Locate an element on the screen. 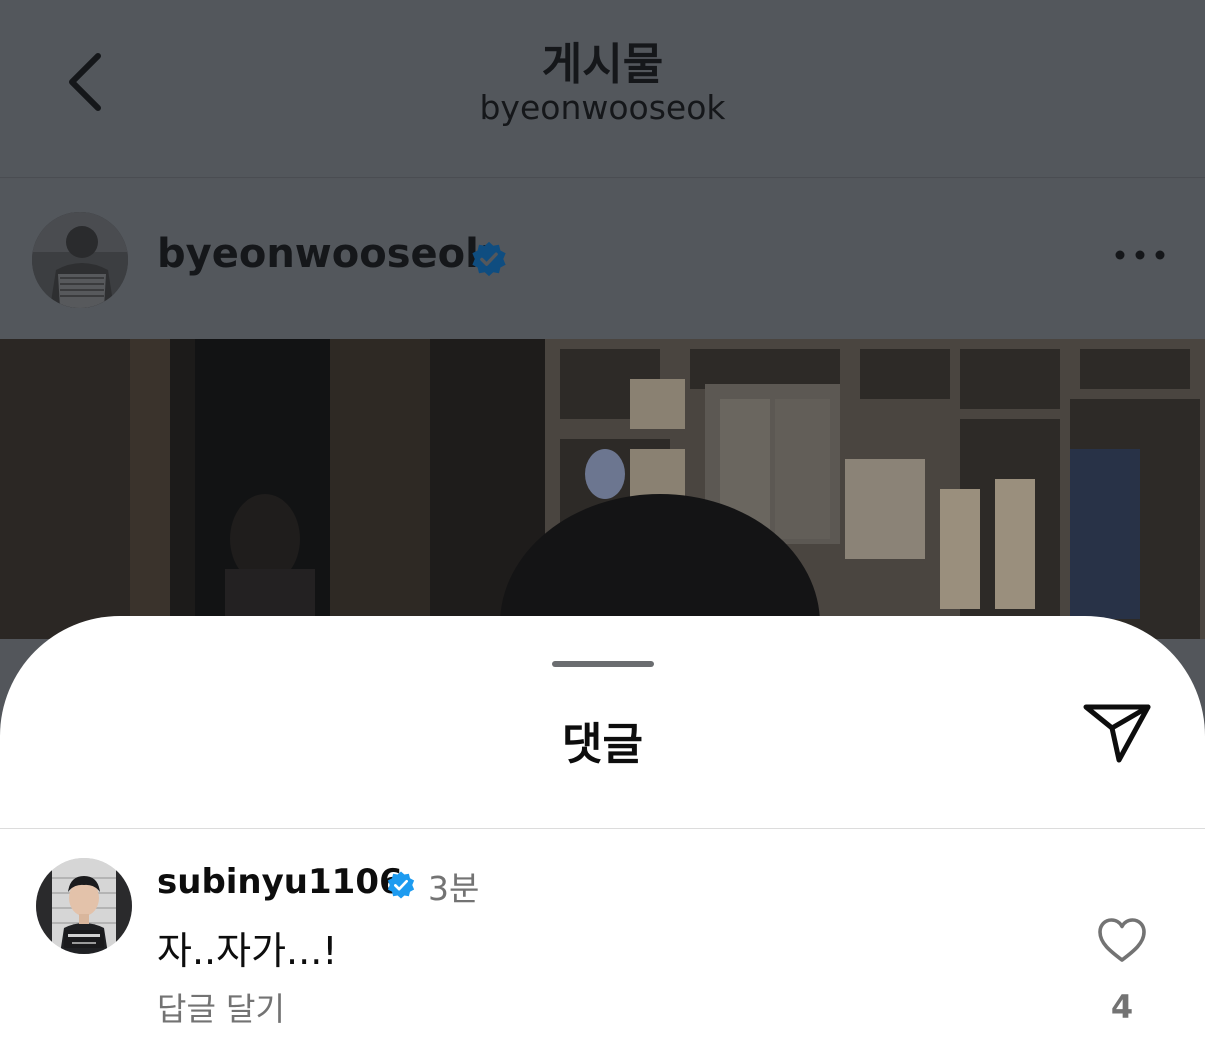 Image resolution: width=1205 pixels, height=1042 pixels. more-options-icon is located at coordinates (1140, 255).